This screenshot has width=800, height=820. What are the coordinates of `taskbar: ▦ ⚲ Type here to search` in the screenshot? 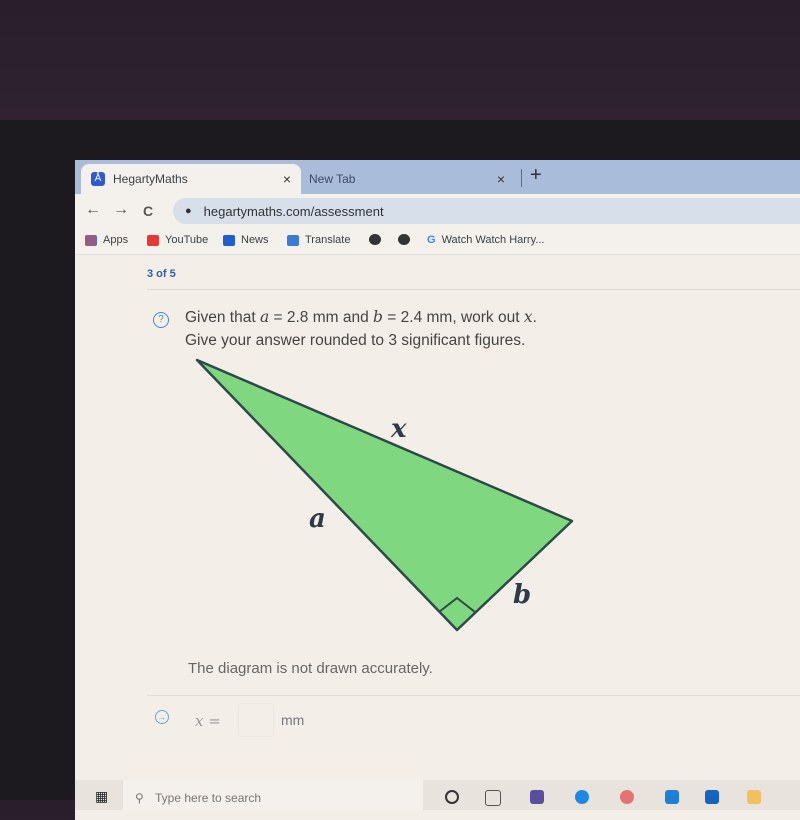 It's located at (437, 795).